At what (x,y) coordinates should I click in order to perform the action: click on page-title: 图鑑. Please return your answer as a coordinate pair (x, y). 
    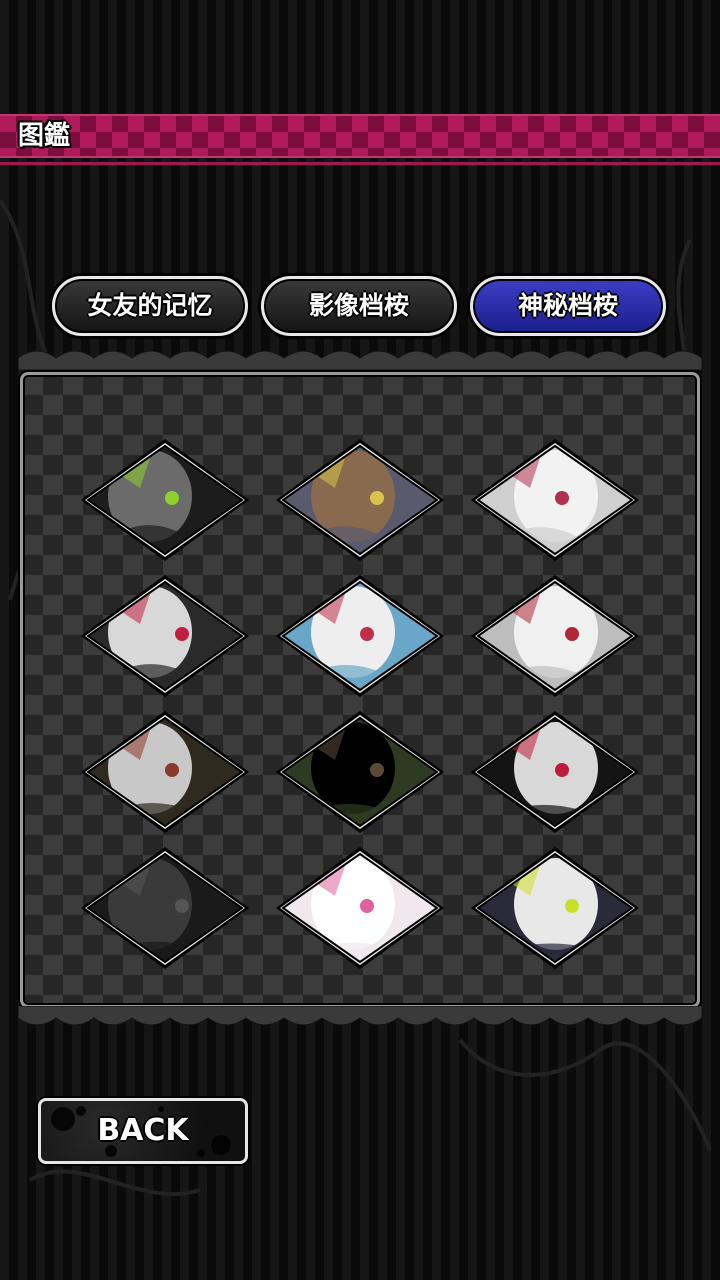
    Looking at the image, I should click on (44, 136).